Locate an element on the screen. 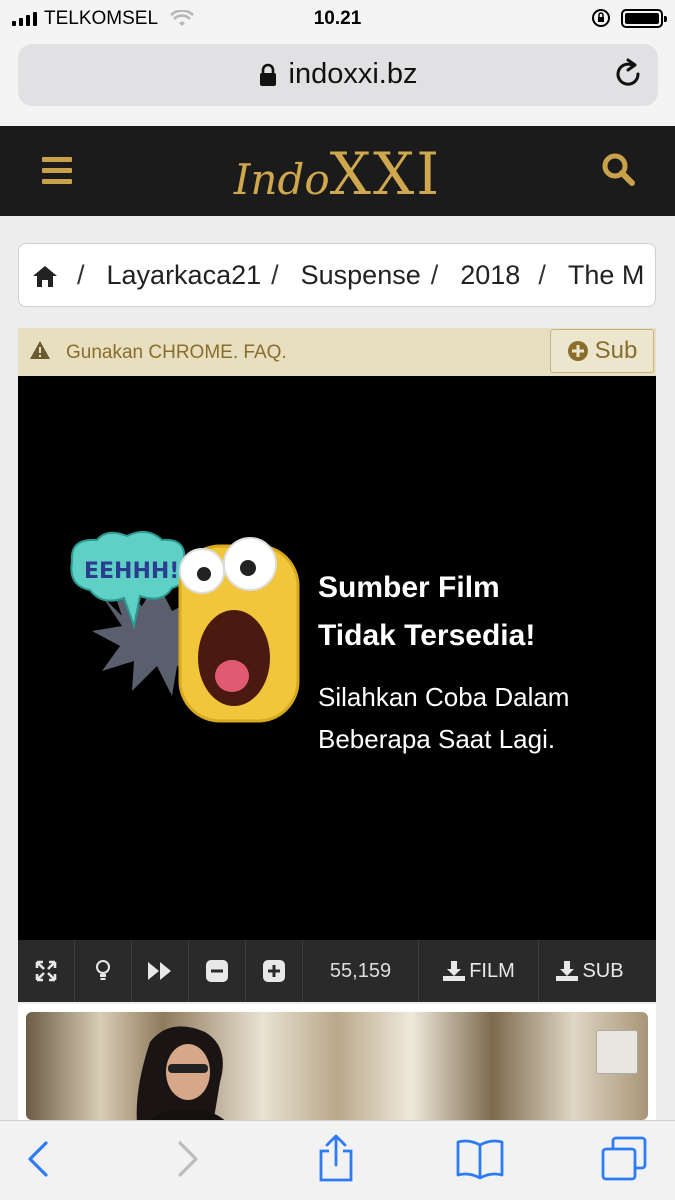 The image size is (675, 1200). zoom-in-icon is located at coordinates (274, 971).